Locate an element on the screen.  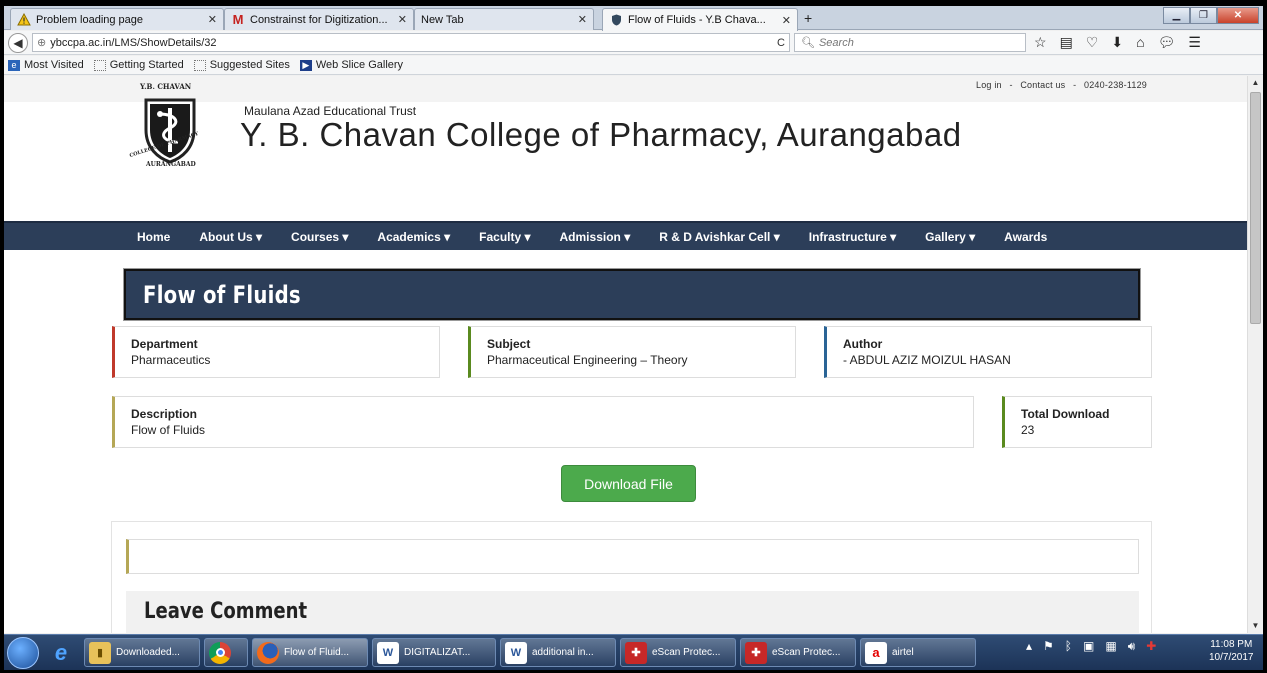
total-download-card: Total Download 23 is located at coordinates (1077, 422).